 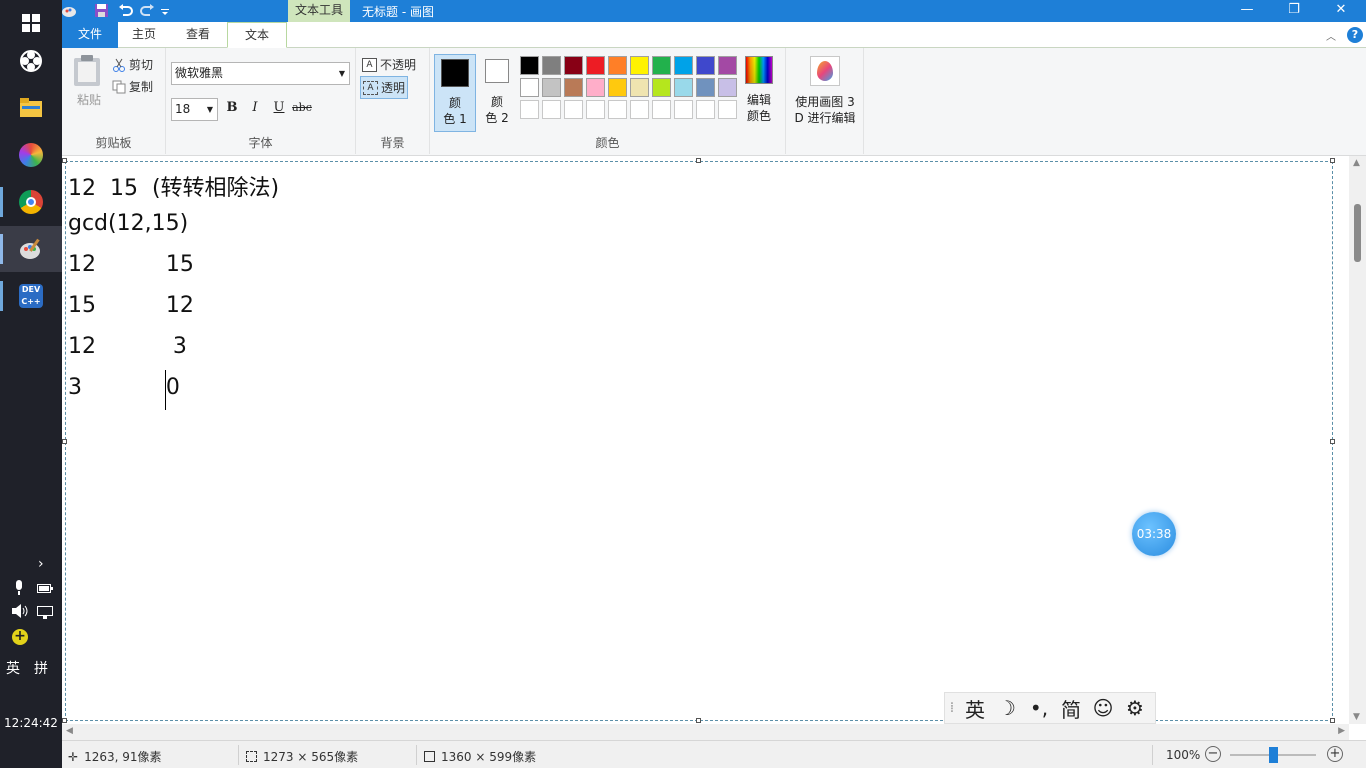 What do you see at coordinates (1103, 708) in the screenshot?
I see `emoji-icon: ☺` at bounding box center [1103, 708].